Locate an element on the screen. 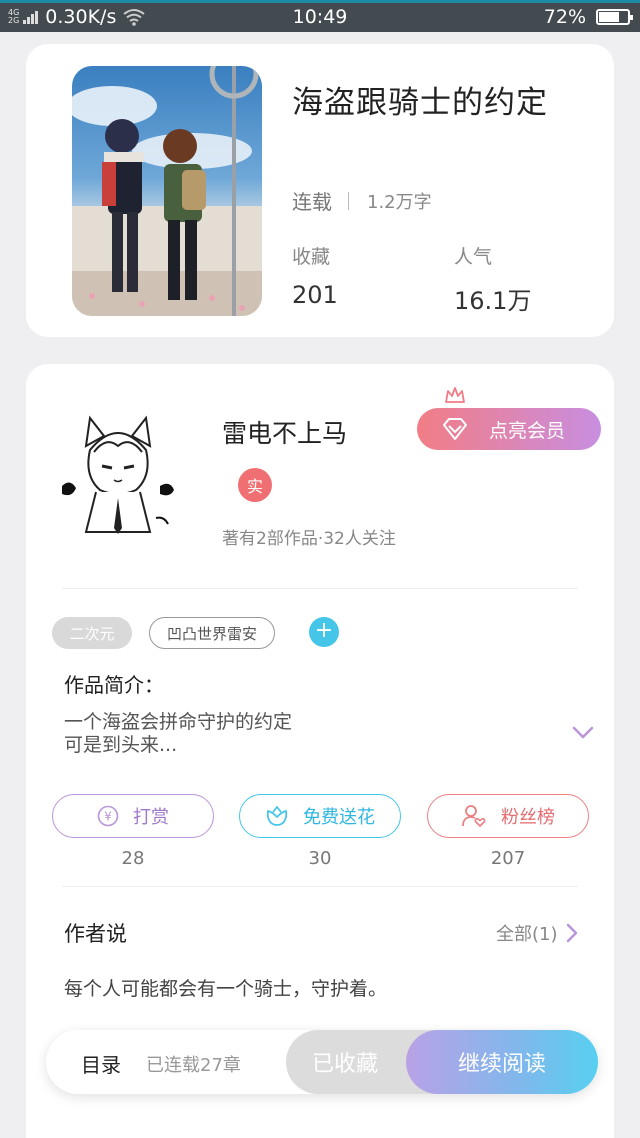  status-bar-right: 72% is located at coordinates (588, 17).